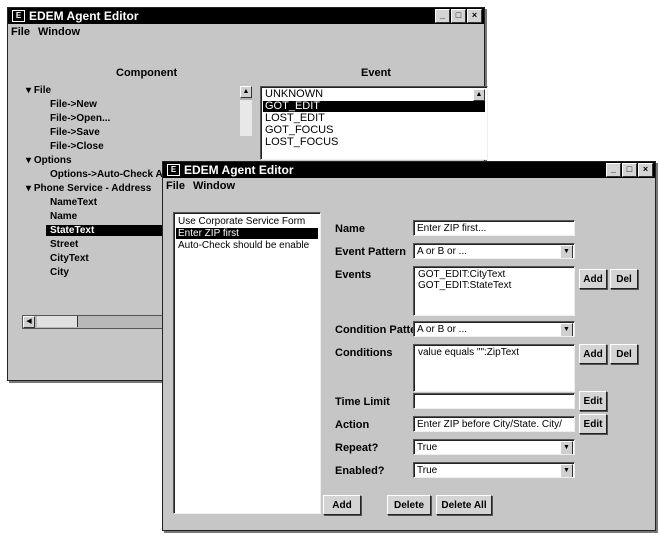 Image resolution: width=659 pixels, height=533 pixels. Describe the element at coordinates (374, 142) in the screenshot. I see `event-item-lost-focus: LOST_FOCUS` at that location.